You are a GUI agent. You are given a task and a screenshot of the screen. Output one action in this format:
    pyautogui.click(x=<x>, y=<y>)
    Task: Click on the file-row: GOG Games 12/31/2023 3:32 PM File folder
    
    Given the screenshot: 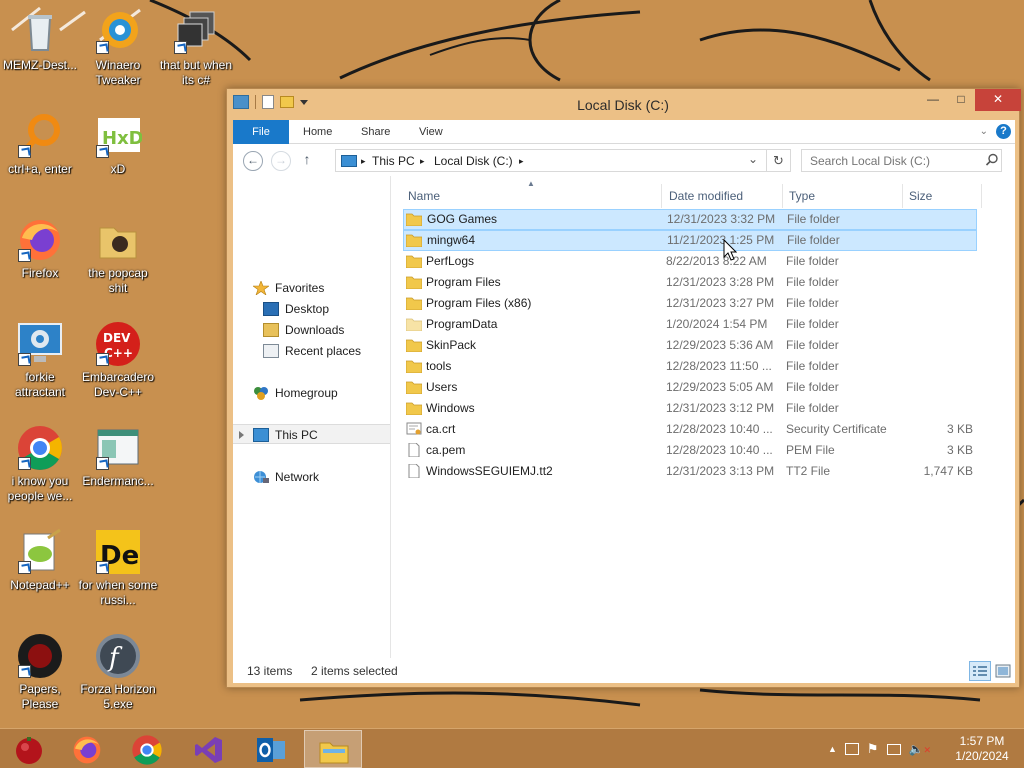 What is the action you would take?
    pyautogui.click(x=690, y=219)
    